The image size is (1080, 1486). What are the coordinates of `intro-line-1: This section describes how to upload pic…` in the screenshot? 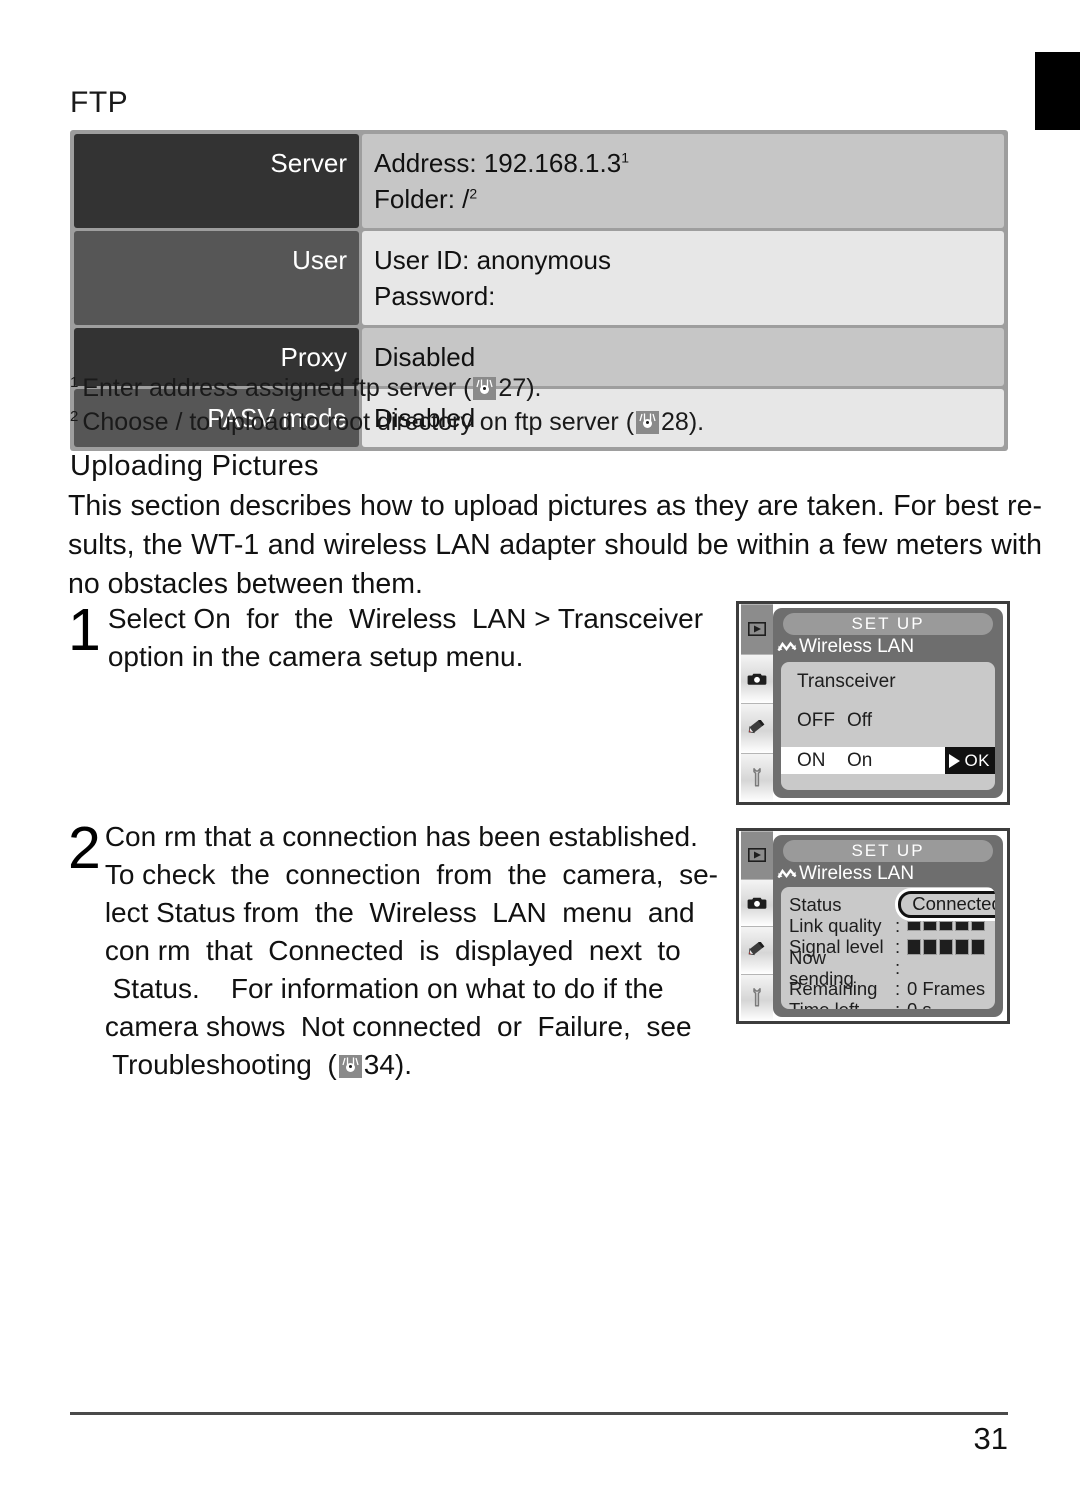 It's located at (555, 506).